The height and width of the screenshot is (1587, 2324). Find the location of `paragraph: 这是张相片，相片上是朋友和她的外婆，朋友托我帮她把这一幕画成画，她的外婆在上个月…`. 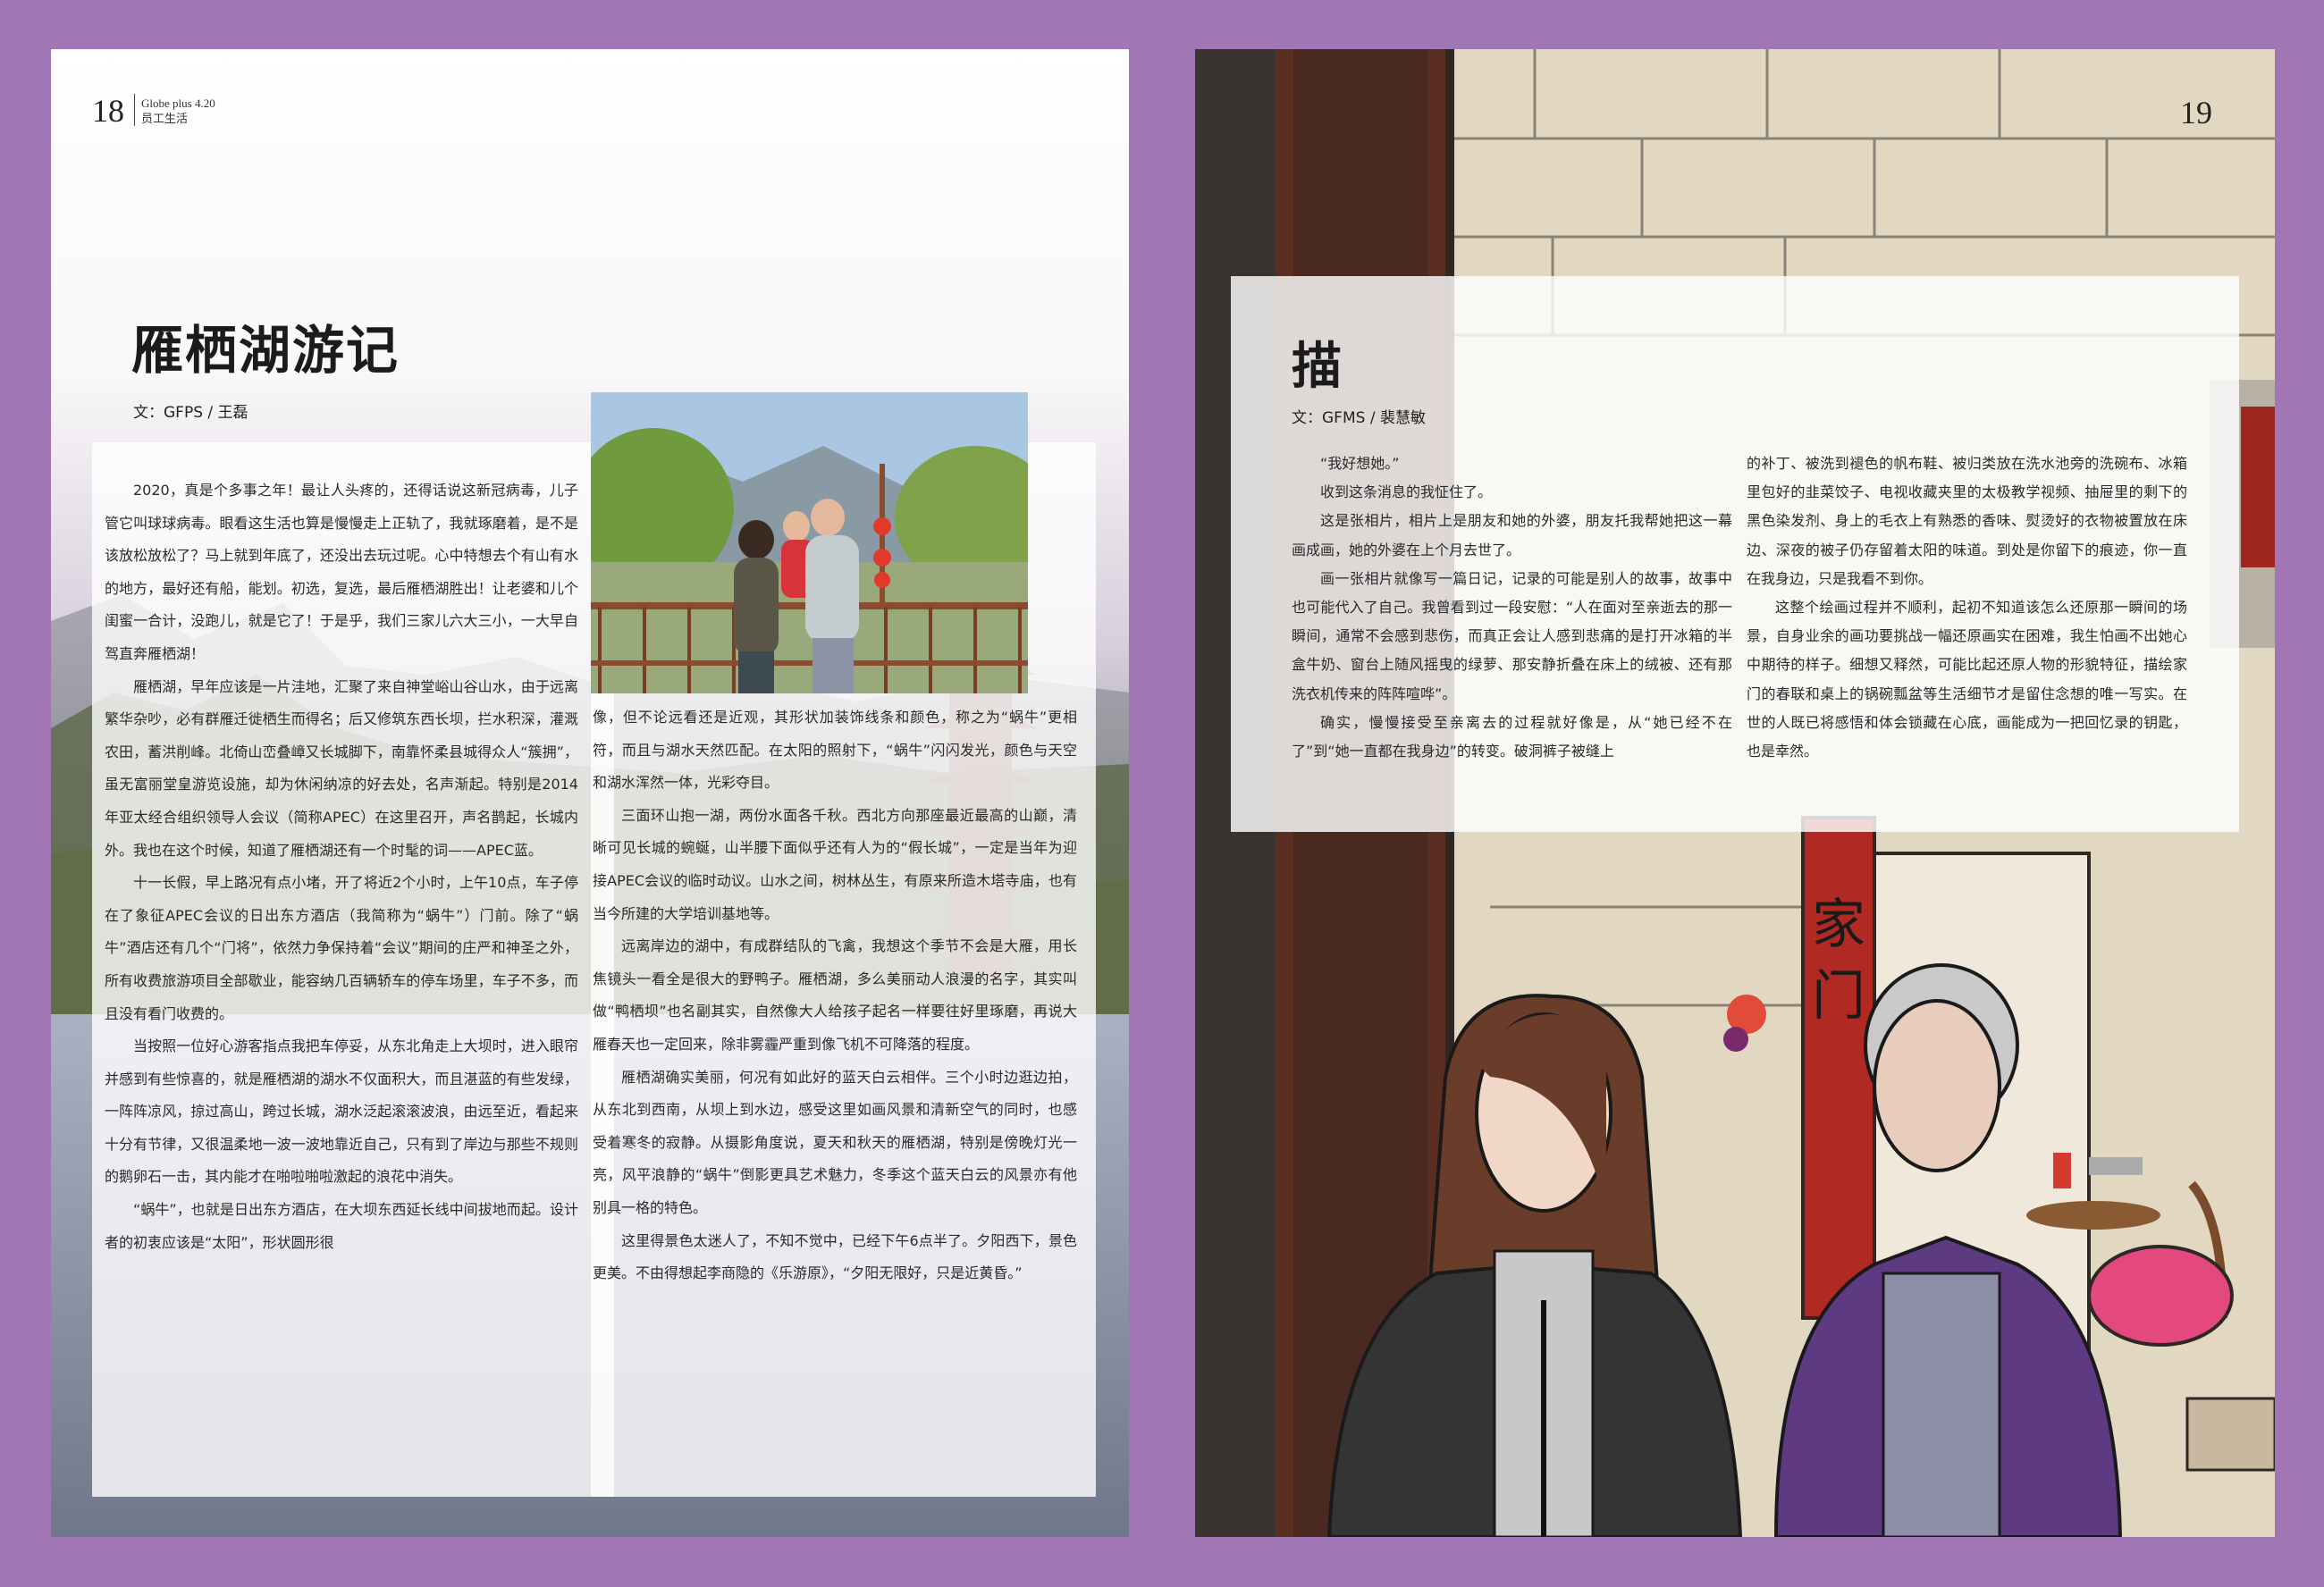

paragraph: 这是张相片，相片上是朋友和她的外婆，朋友托我帮她把这一幕画成画，她的外婆在上个月… is located at coordinates (1512, 535).